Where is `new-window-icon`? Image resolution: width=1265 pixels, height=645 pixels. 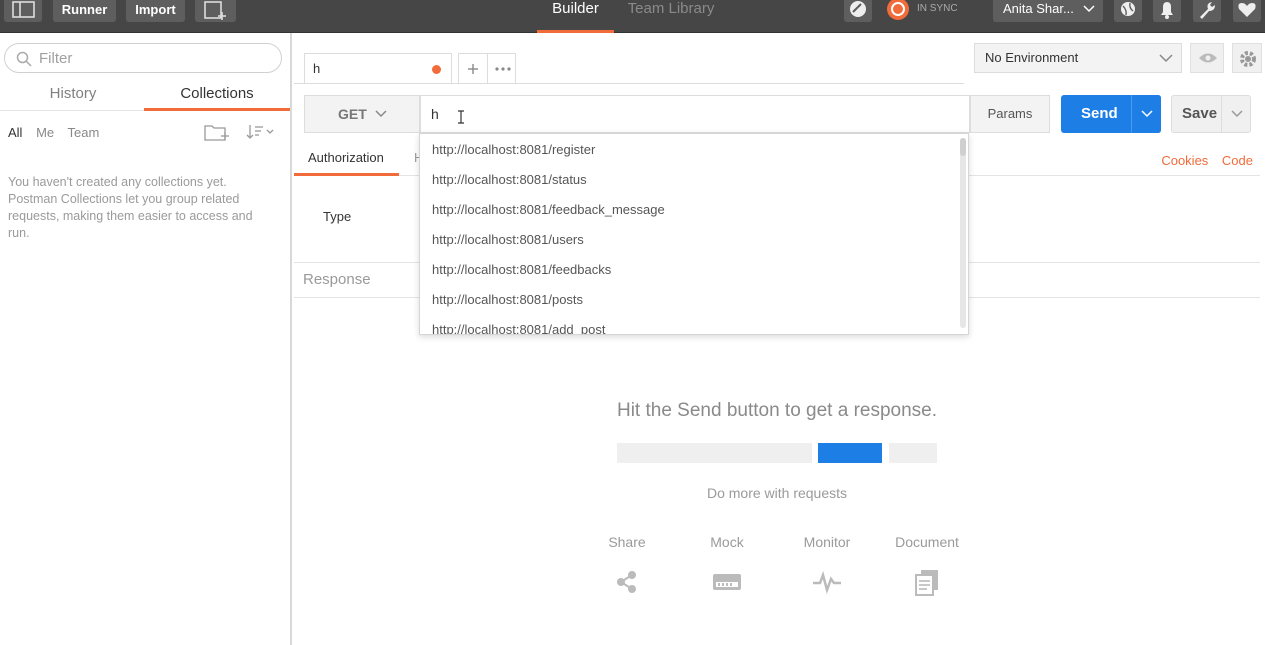
new-window-icon is located at coordinates (215, 10).